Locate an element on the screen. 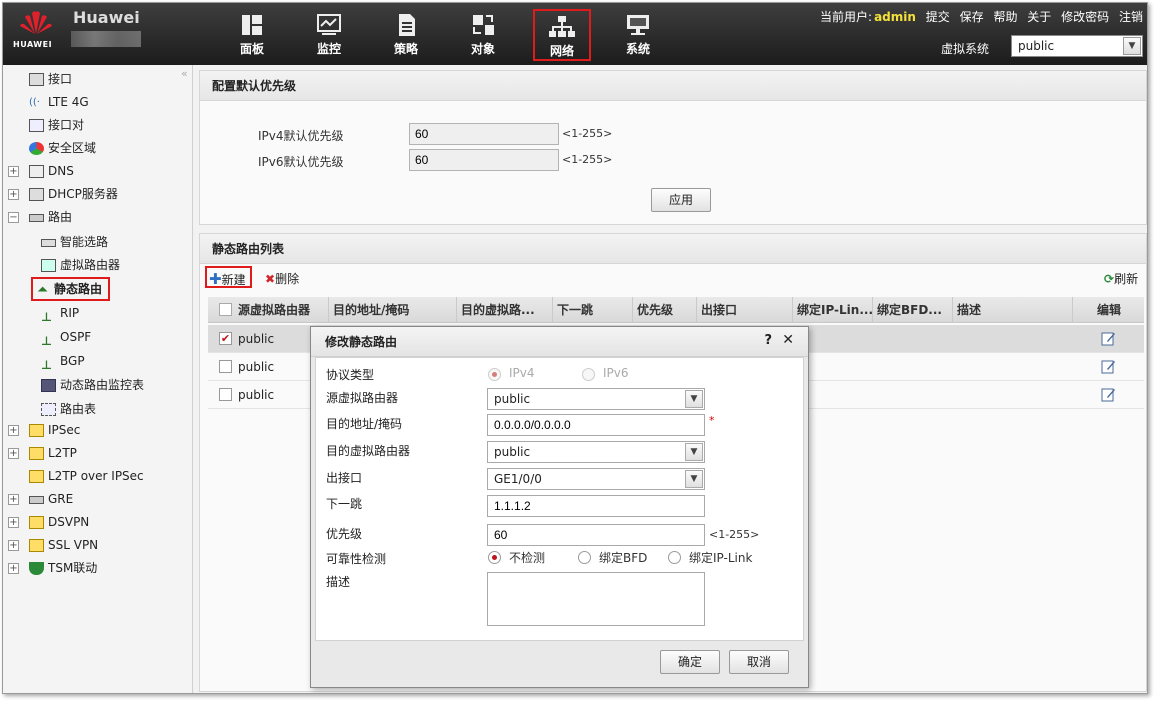 The height and width of the screenshot is (702, 1157). sidebar-item-bgp: ⊥ BGP is located at coordinates (63, 361).